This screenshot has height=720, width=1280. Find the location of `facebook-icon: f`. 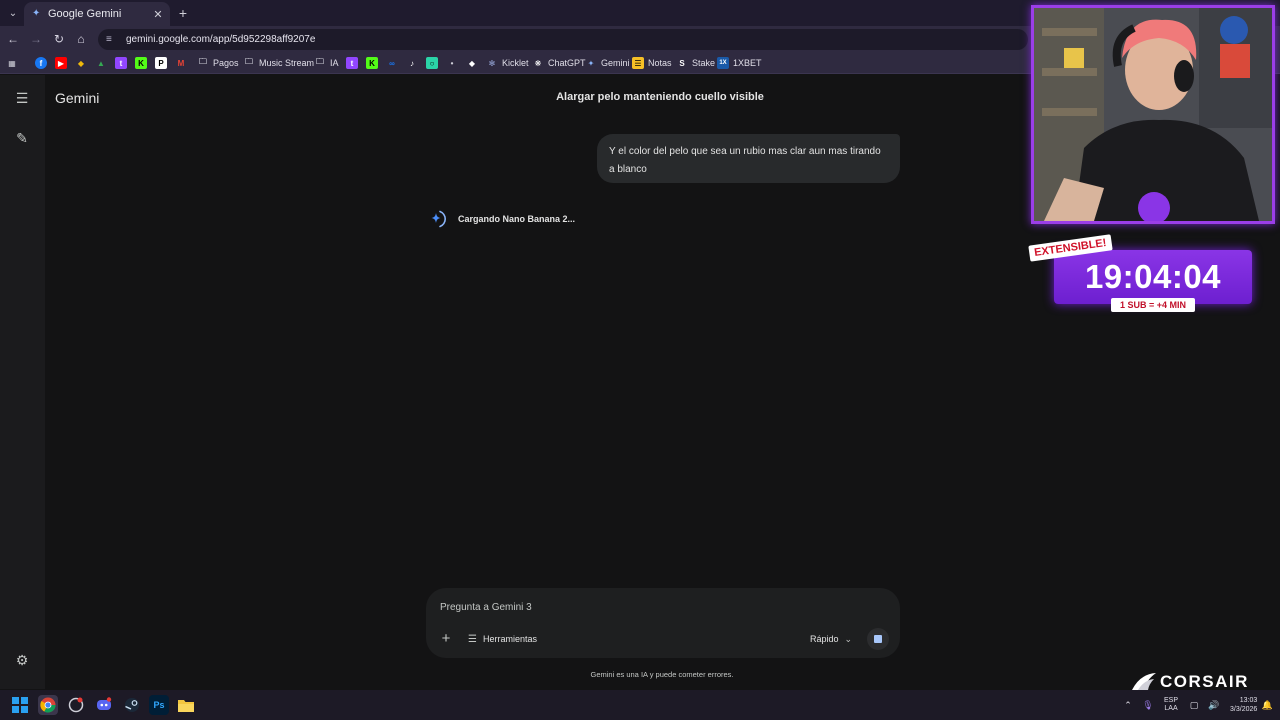

facebook-icon: f is located at coordinates (41, 63).